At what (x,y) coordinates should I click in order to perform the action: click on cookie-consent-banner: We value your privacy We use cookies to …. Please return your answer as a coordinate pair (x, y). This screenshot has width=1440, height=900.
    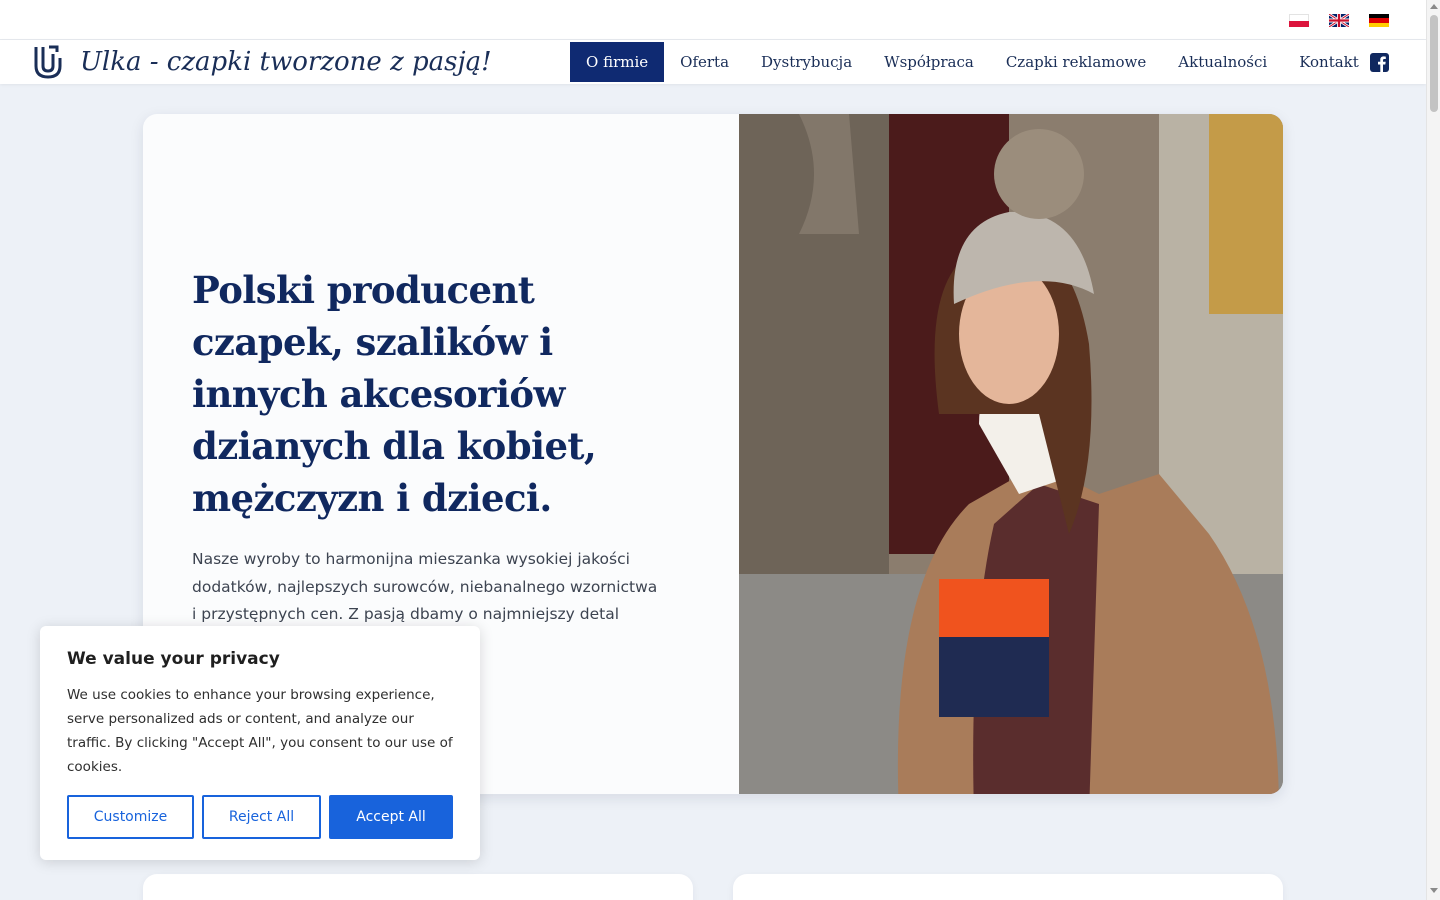
    Looking at the image, I should click on (260, 743).